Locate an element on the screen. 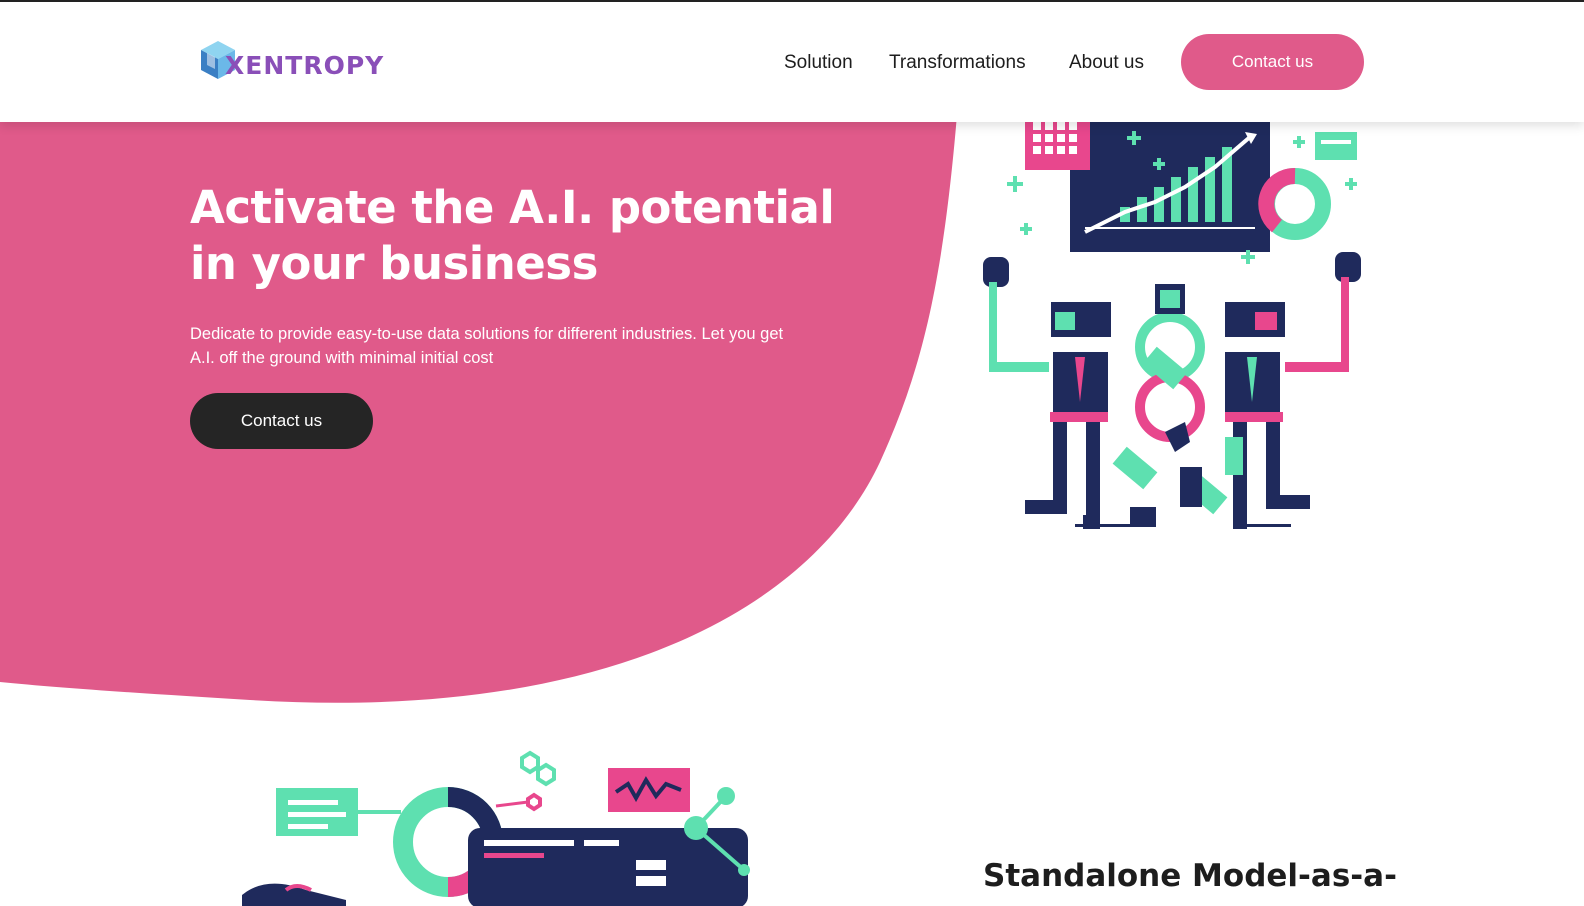 Image resolution: width=1584 pixels, height=906 pixels. hero-contact-button: Contact us is located at coordinates (281, 421).